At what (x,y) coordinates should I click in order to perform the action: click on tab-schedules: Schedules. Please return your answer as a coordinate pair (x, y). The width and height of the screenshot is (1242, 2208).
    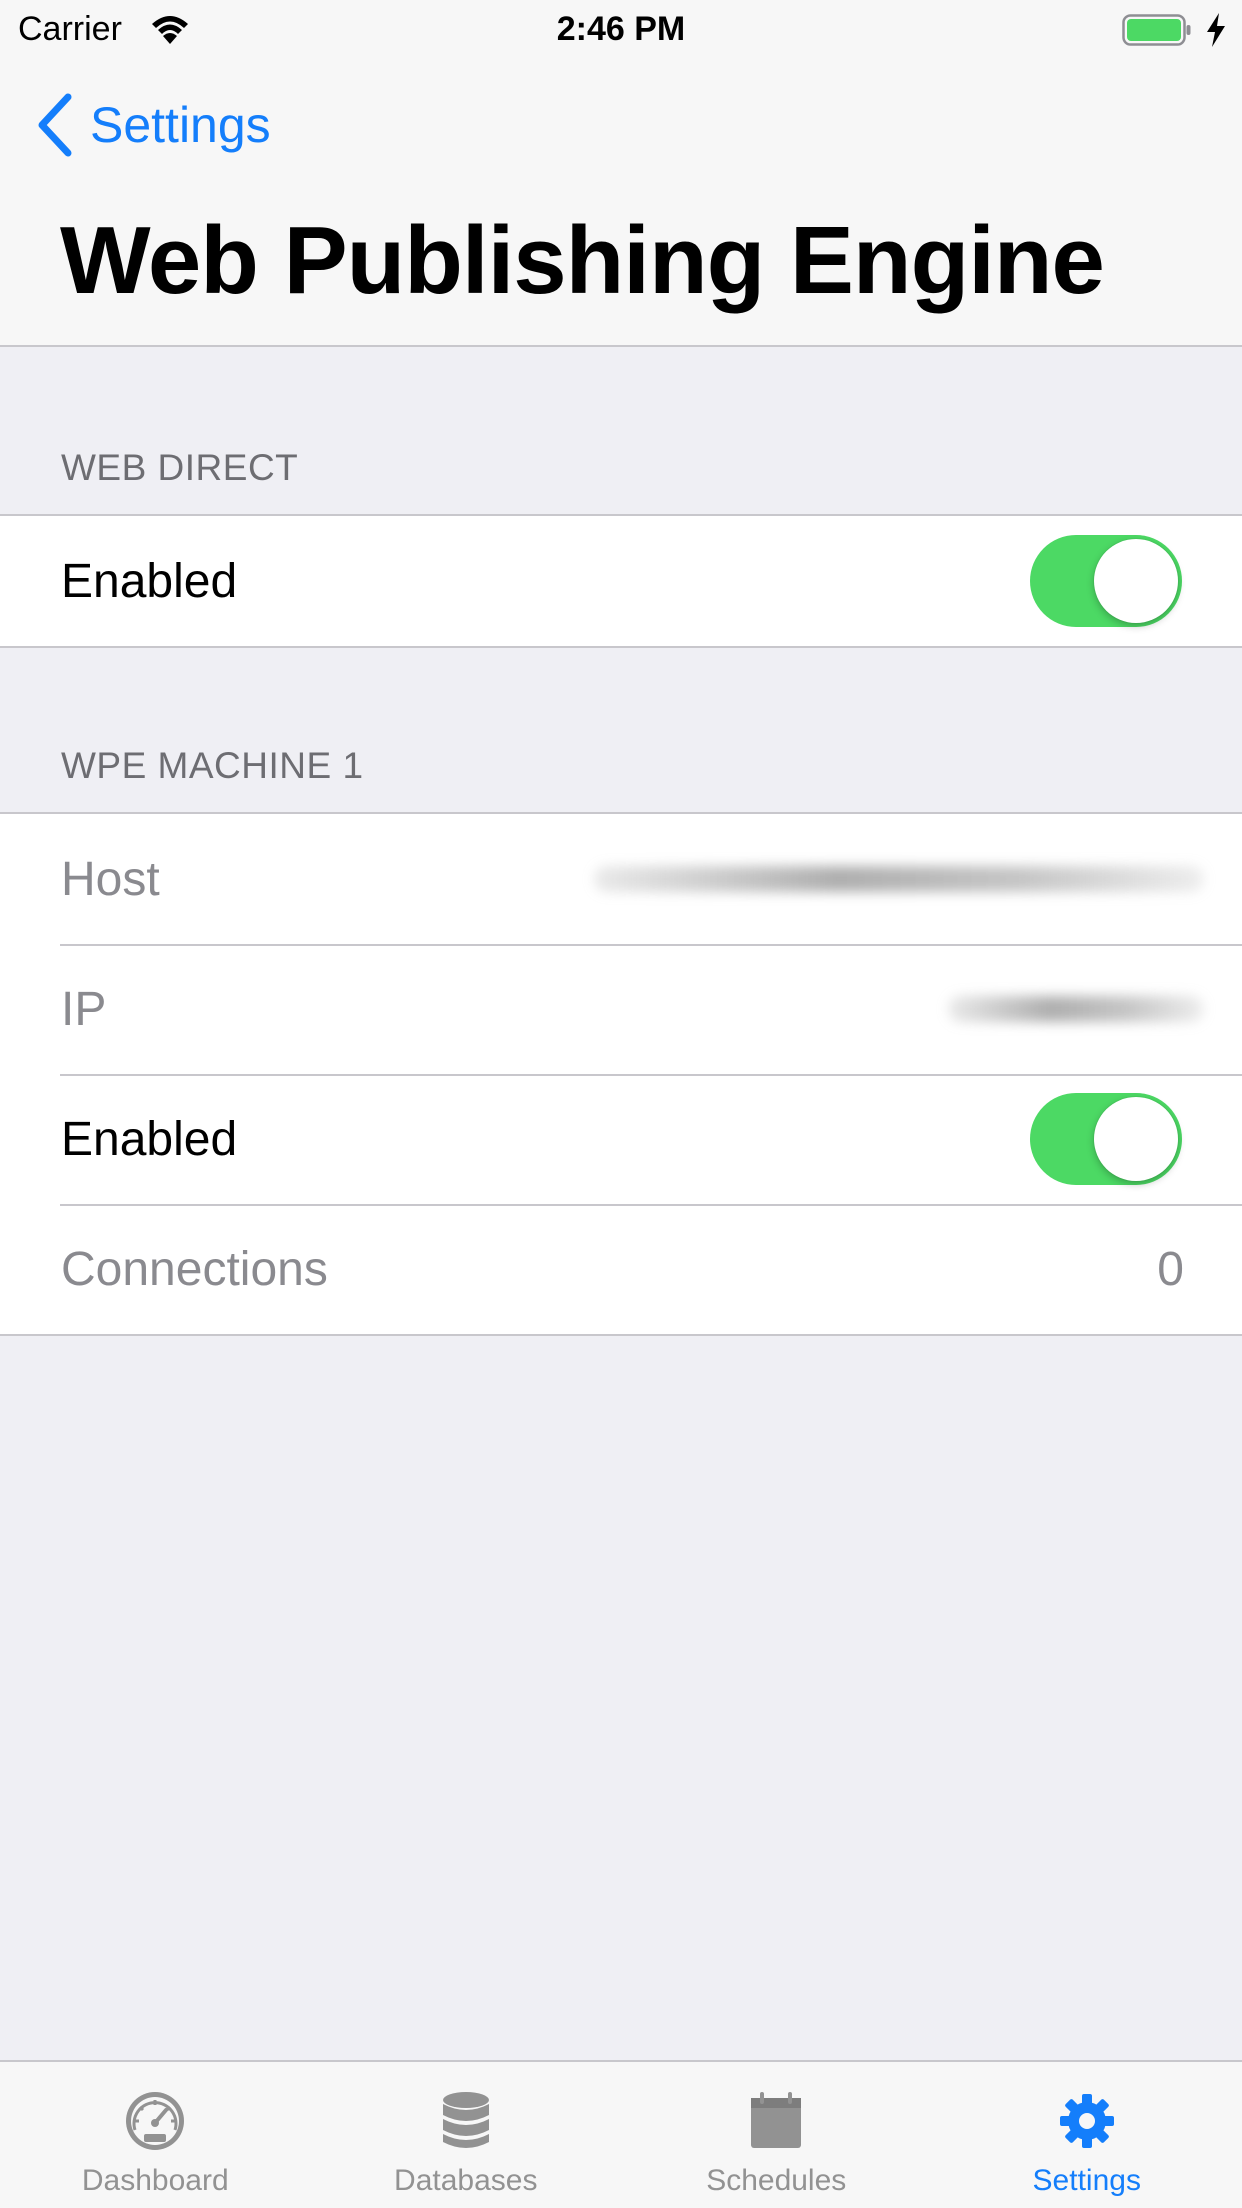
    Looking at the image, I should click on (776, 2135).